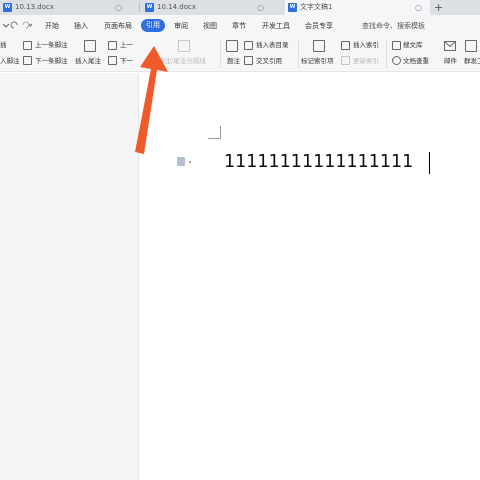  I want to click on next-endnote-button: 下一, so click(126, 61).